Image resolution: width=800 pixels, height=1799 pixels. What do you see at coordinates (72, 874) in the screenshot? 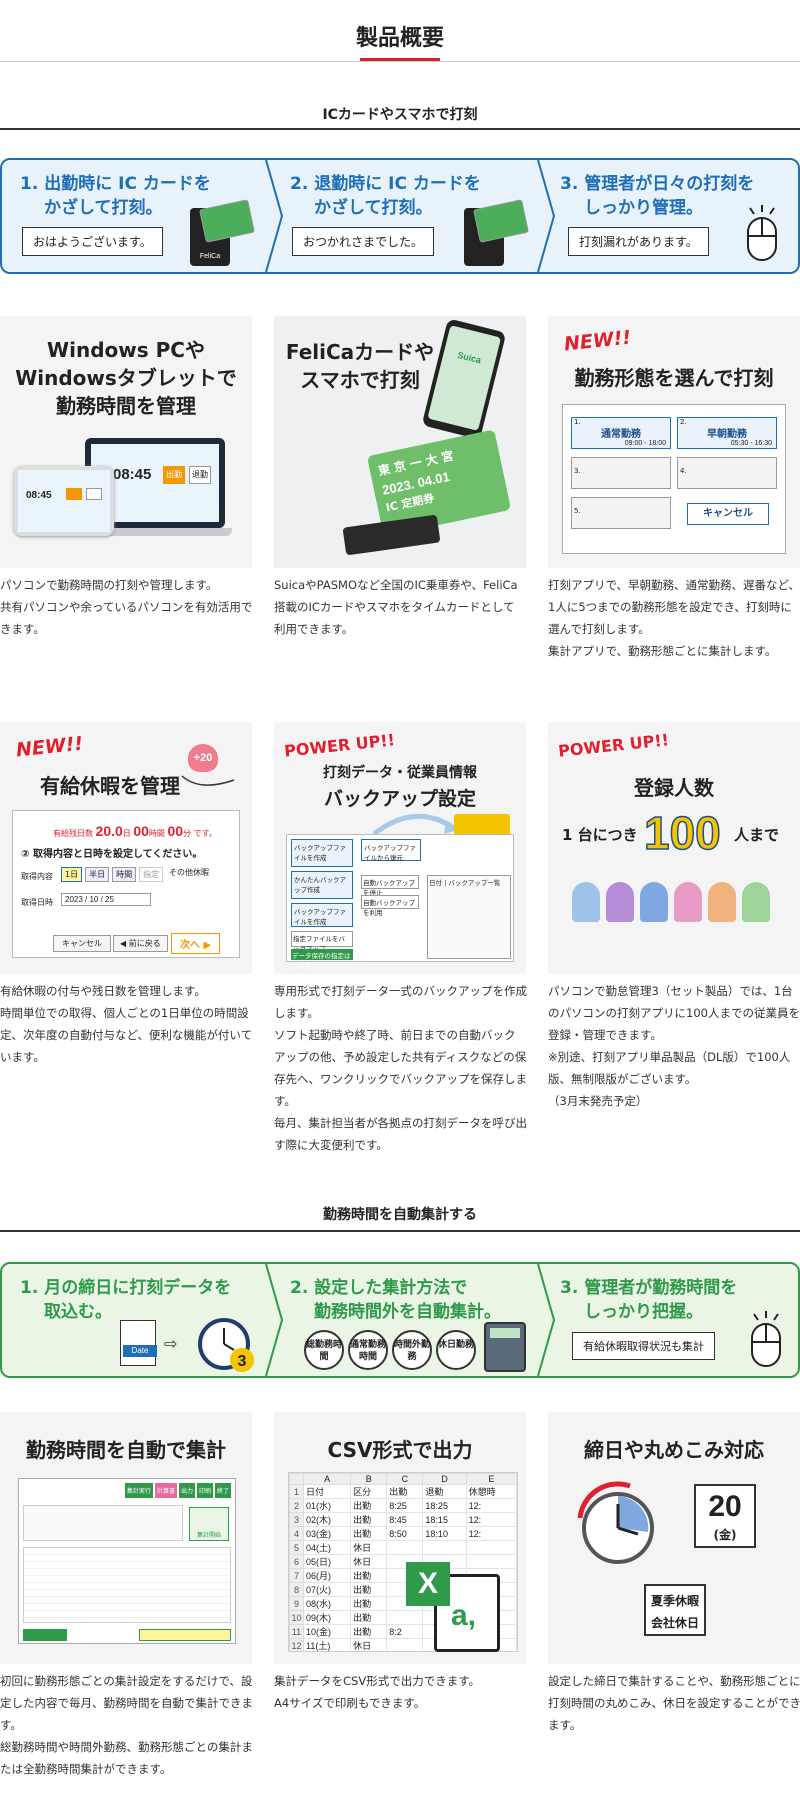
I see `option-full-day: 1日` at bounding box center [72, 874].